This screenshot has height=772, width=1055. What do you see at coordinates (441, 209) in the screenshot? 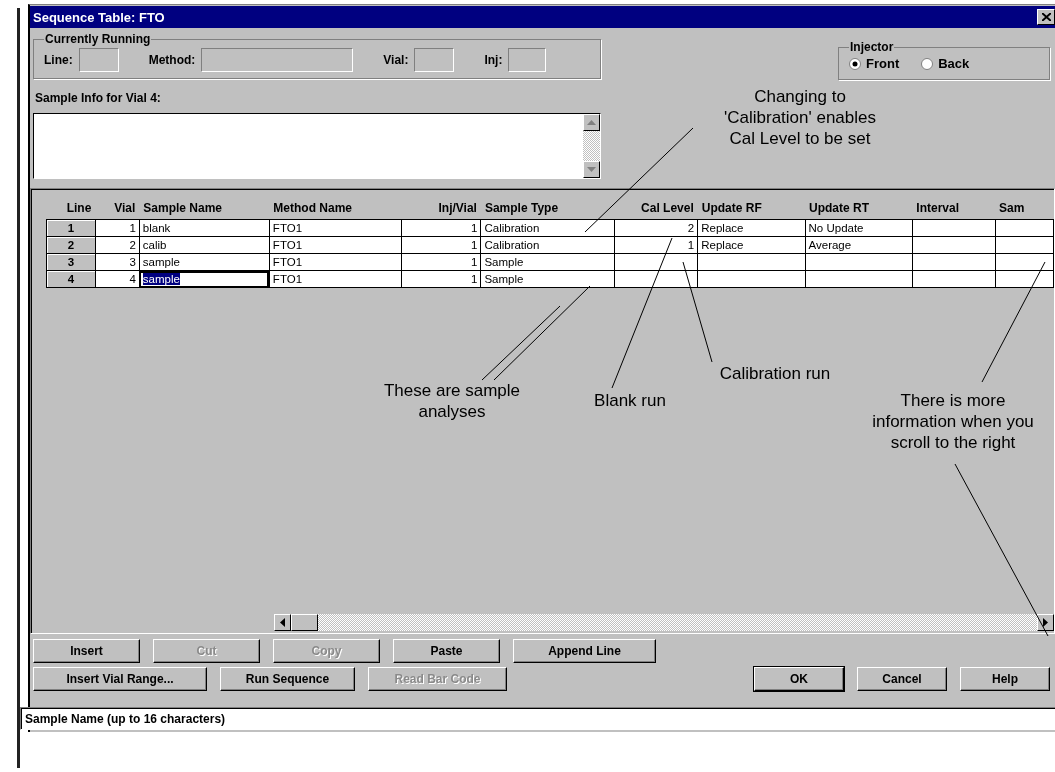
I see `column-header: Inj/Vial` at bounding box center [441, 209].